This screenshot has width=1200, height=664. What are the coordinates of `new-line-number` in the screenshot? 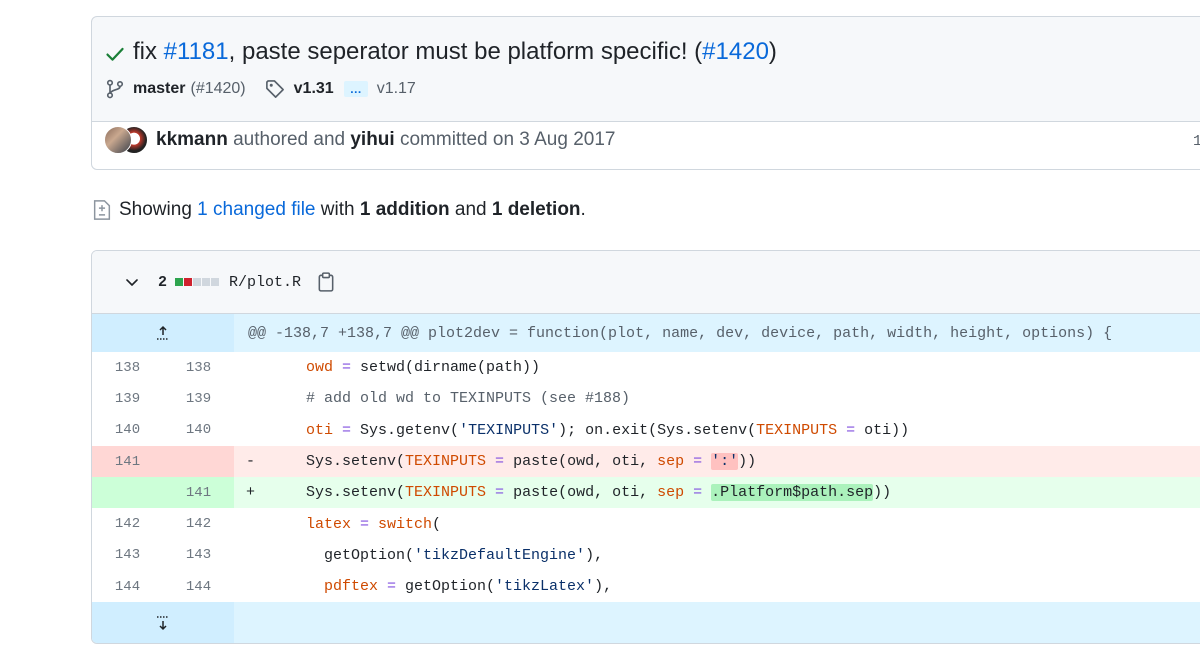 It's located at (198, 461).